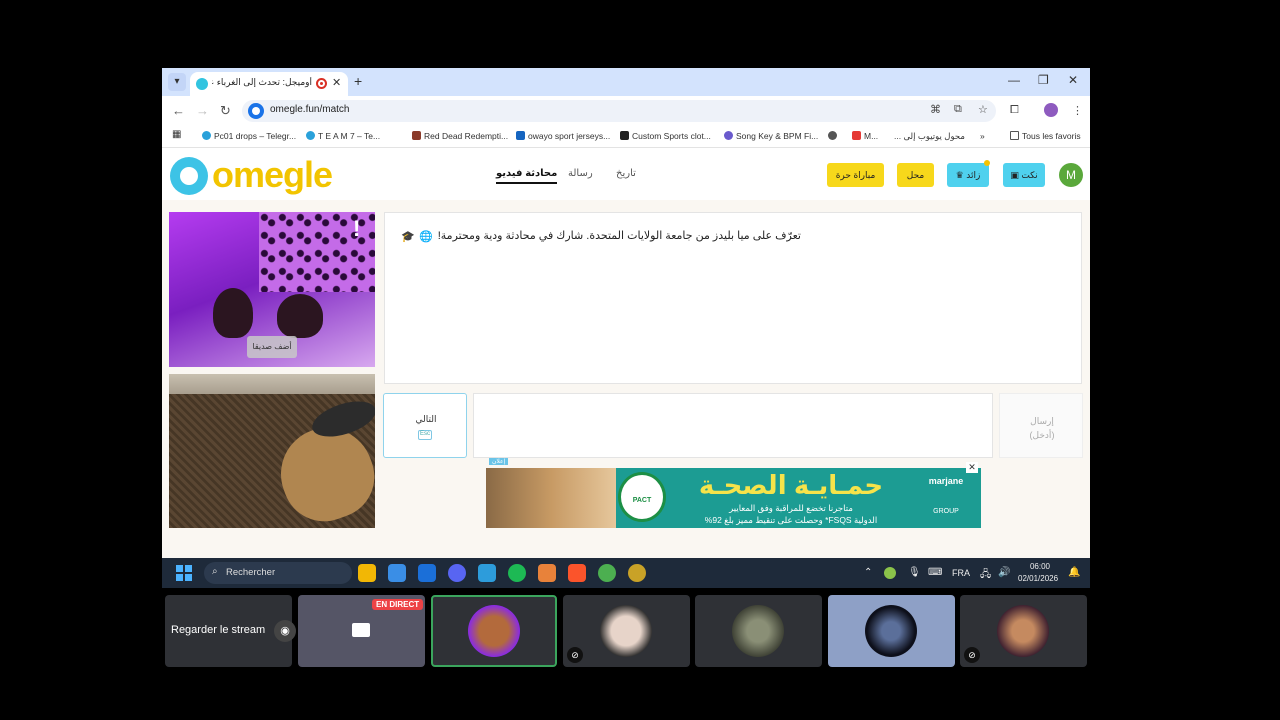 The width and height of the screenshot is (1280, 720). What do you see at coordinates (968, 175) in the screenshot?
I see `gems-button: ♛ زائد` at bounding box center [968, 175].